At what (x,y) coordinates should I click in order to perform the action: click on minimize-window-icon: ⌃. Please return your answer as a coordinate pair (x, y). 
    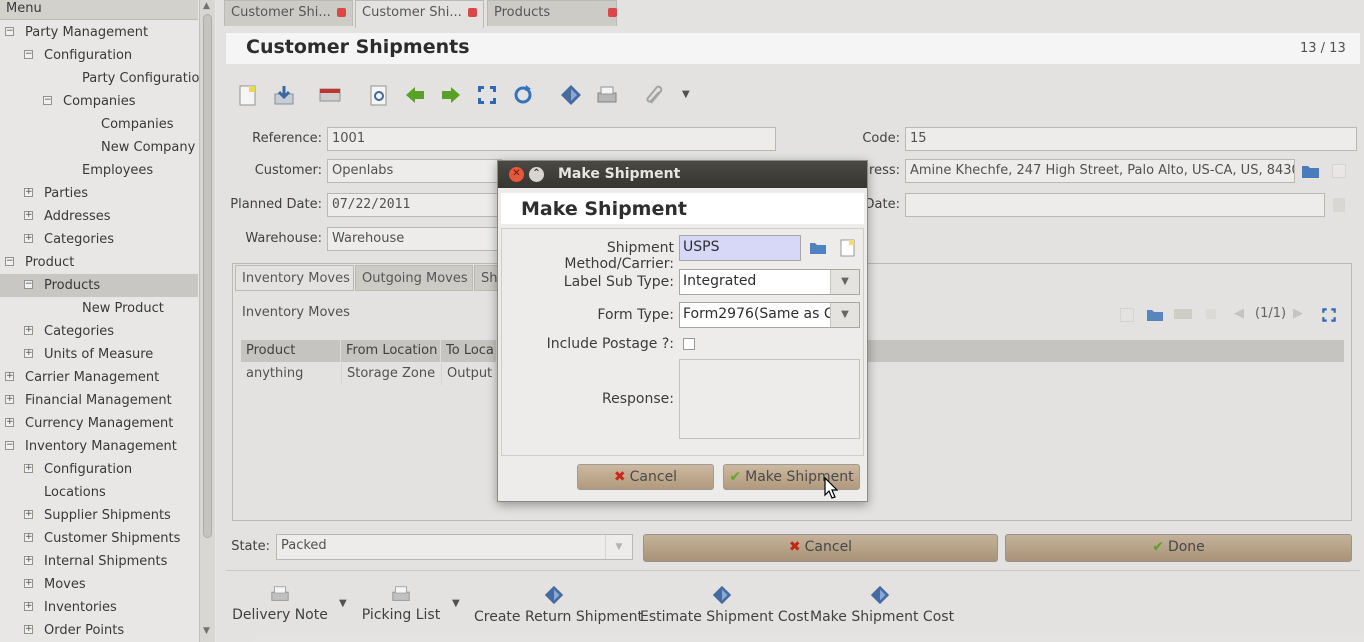
    Looking at the image, I should click on (536, 174).